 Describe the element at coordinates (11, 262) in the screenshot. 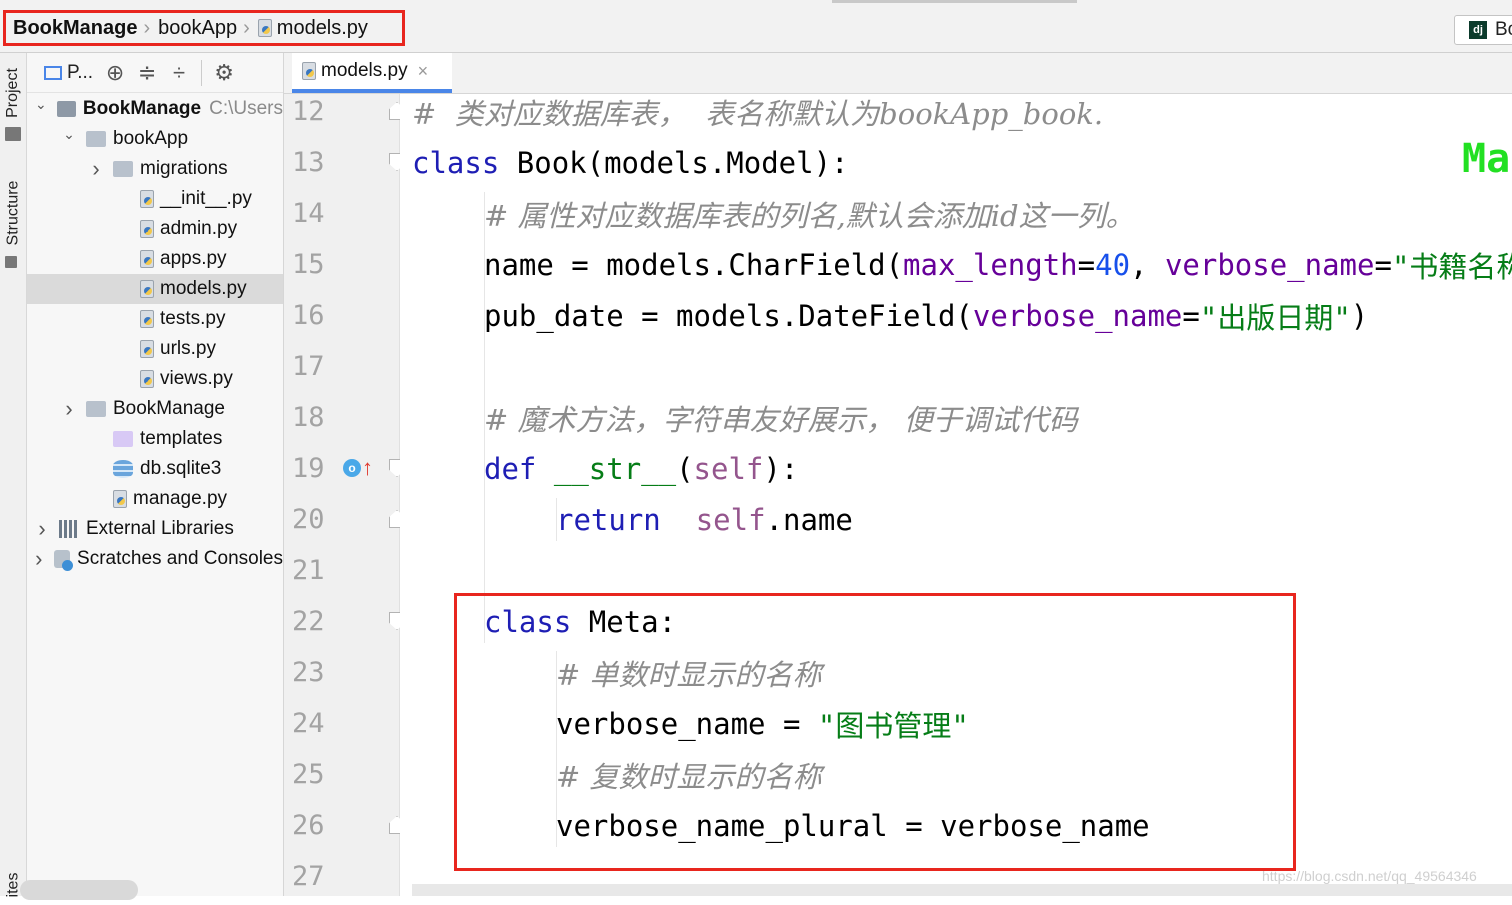

I see `structure-icon` at that location.